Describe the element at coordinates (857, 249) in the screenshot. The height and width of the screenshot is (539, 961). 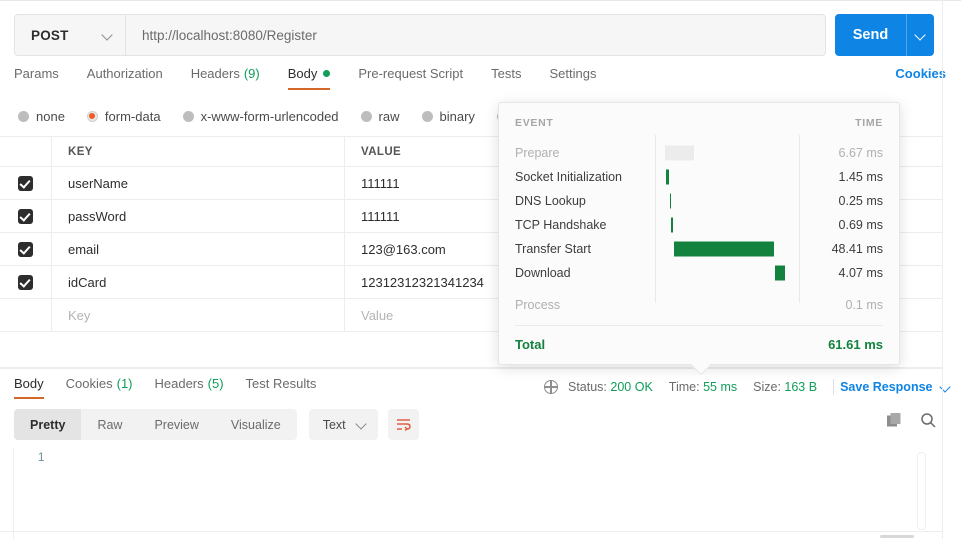
I see `timing-time: 48.41 ms` at that location.